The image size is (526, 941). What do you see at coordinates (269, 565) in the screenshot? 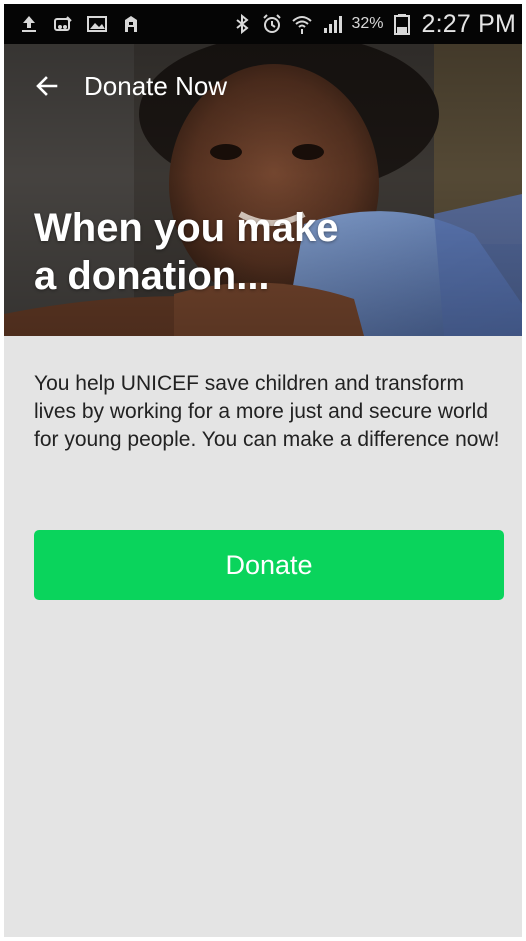
I see `donate-button: Donate` at bounding box center [269, 565].